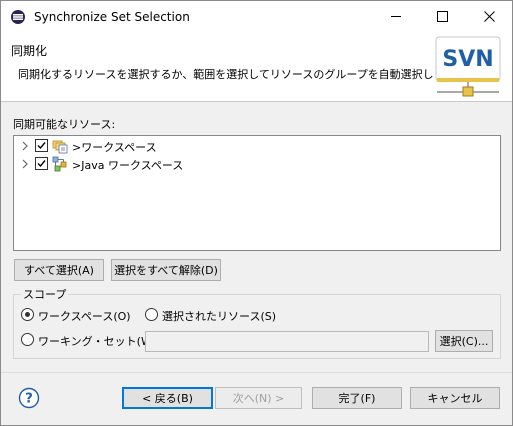 The image size is (513, 426). Describe the element at coordinates (219, 316) in the screenshot. I see `radio-selected-resources-label: 選択されたリソース(S)` at that location.